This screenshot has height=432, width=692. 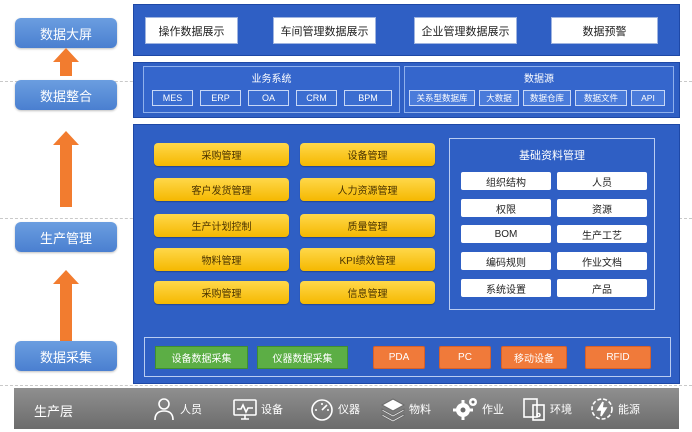 What do you see at coordinates (245, 409) in the screenshot?
I see `monitor-icon` at bounding box center [245, 409].